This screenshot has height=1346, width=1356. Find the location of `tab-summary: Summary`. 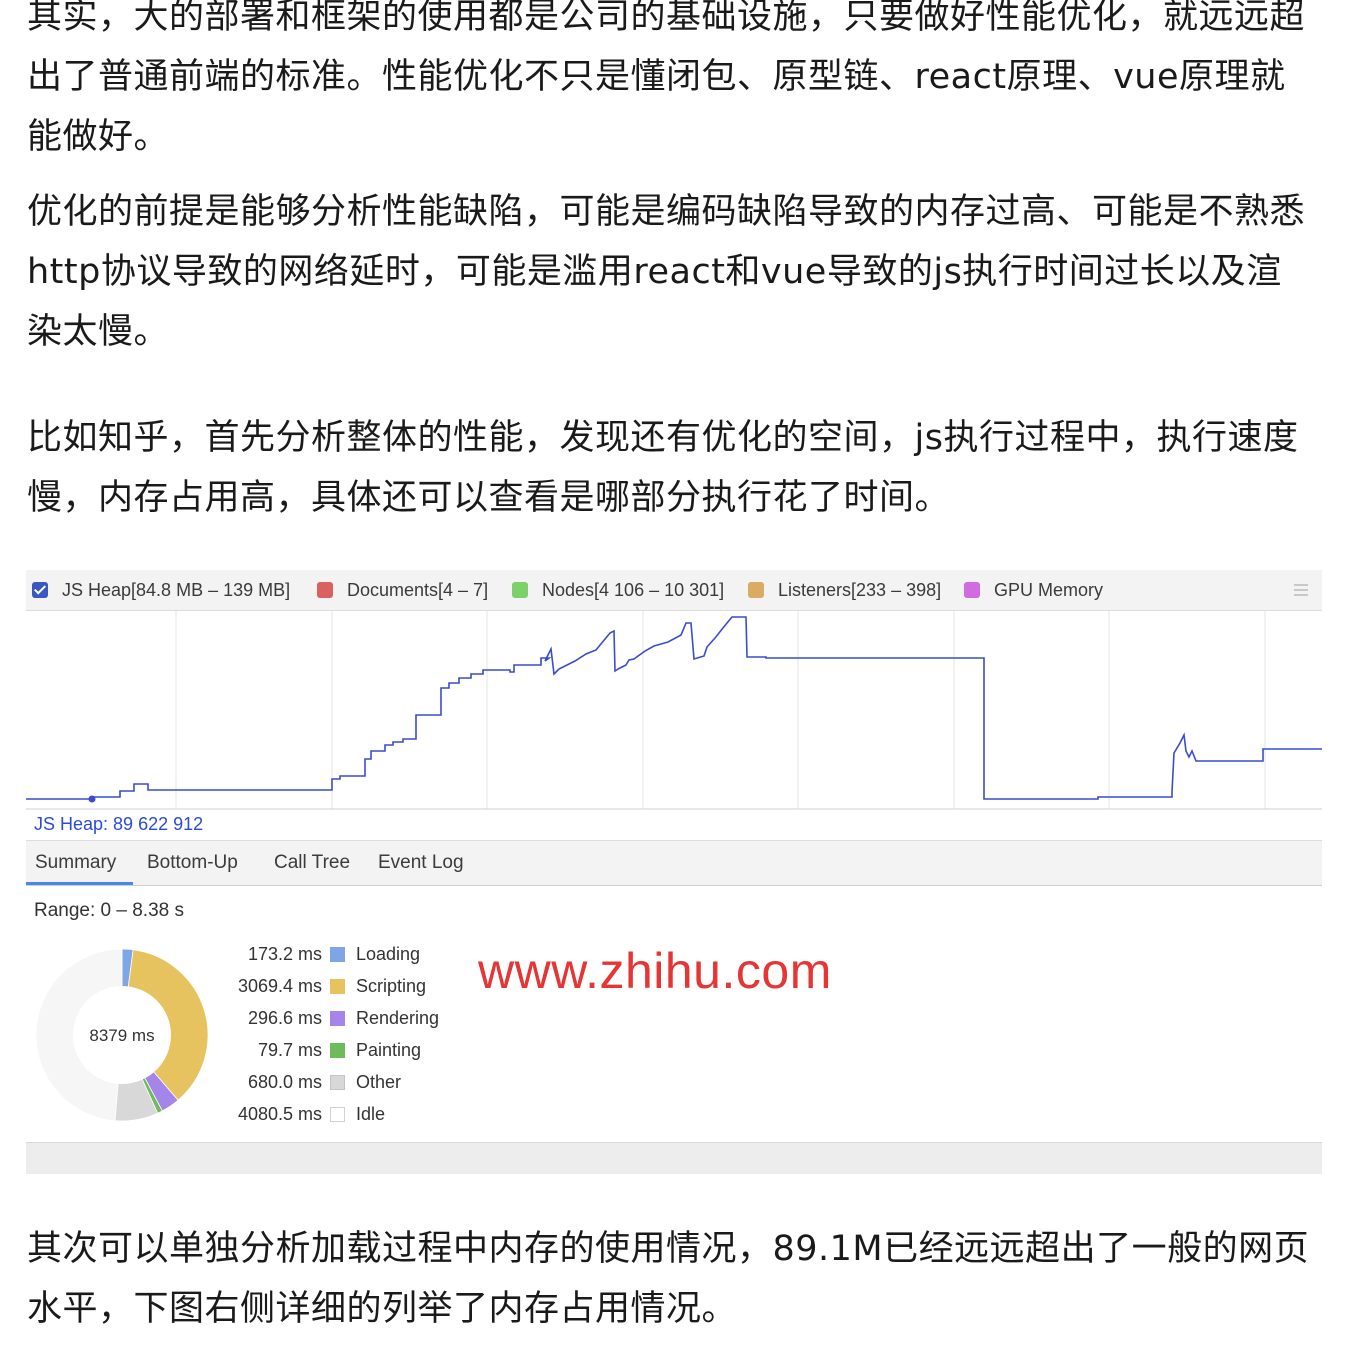

tab-summary: Summary is located at coordinates (75, 863).